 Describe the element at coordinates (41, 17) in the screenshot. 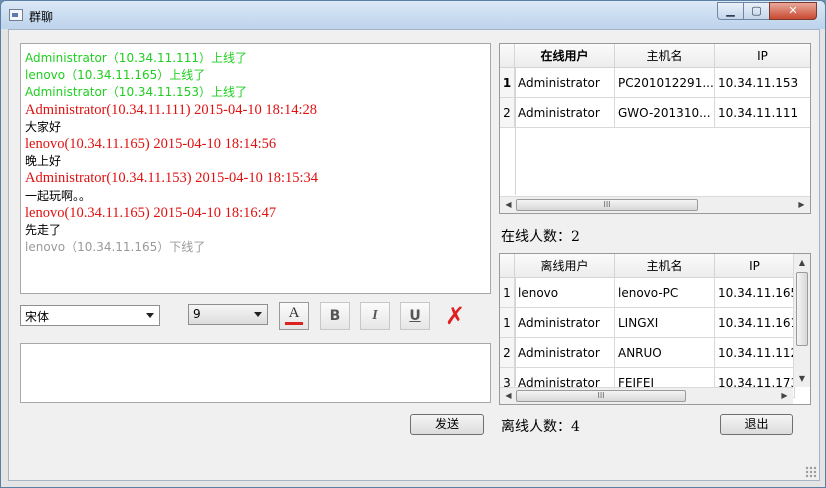

I see `window-title: 群聊` at that location.